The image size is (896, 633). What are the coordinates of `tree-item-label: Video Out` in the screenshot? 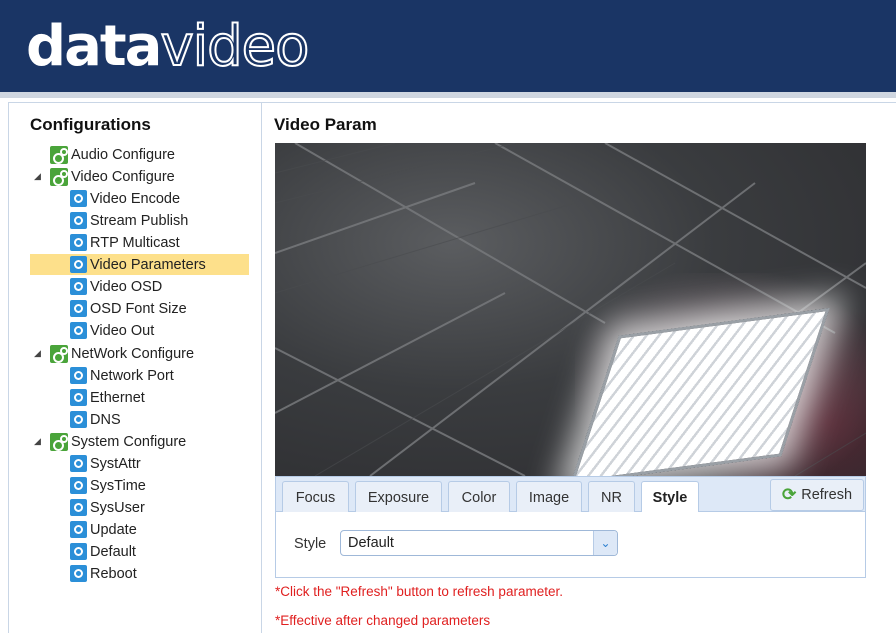 It's located at (122, 330).